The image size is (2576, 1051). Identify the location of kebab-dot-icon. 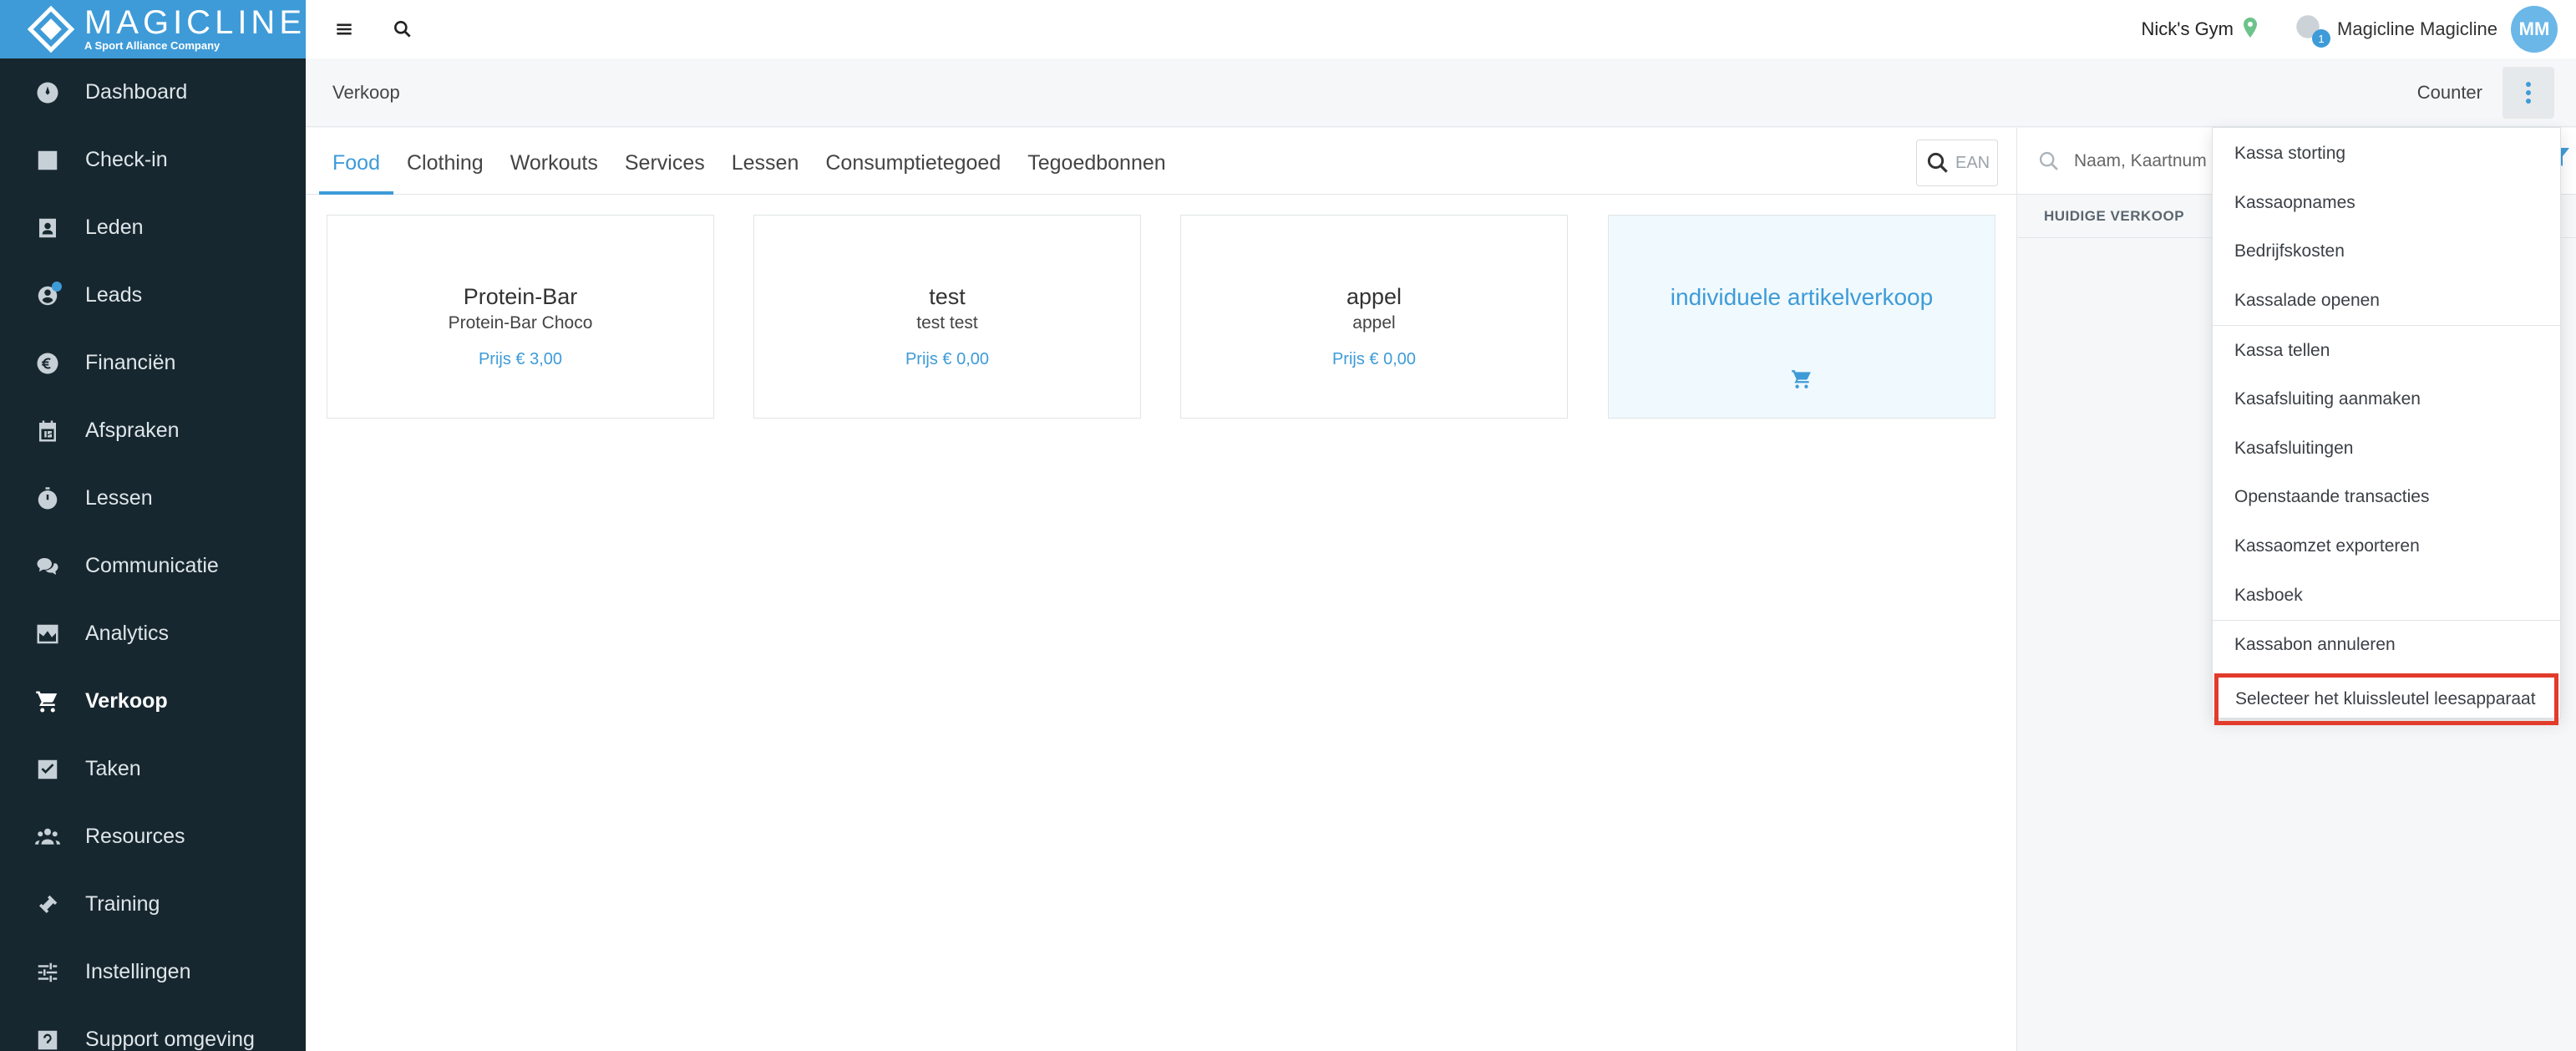
(2528, 84).